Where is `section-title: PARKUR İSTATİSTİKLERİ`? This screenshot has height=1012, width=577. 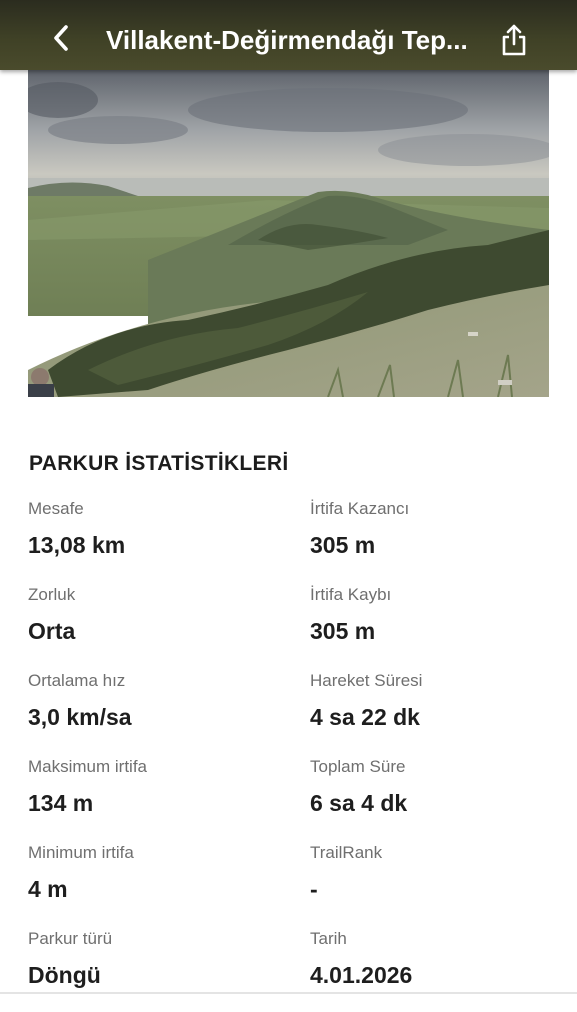
section-title: PARKUR İSTATİSTİKLERİ is located at coordinates (159, 463).